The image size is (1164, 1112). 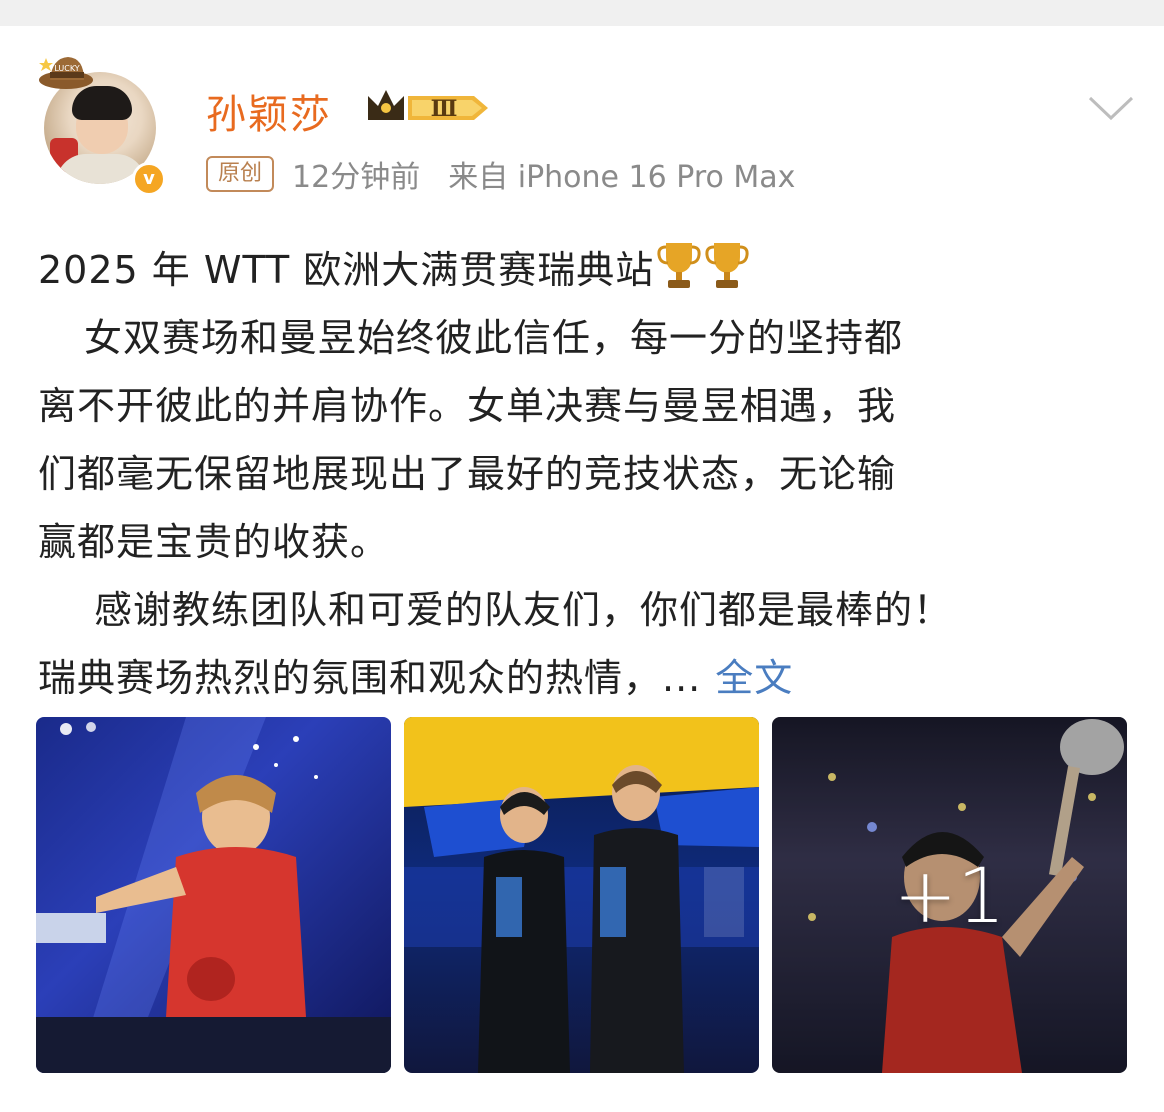 What do you see at coordinates (103, 124) in the screenshot?
I see `avatar: LUCKY v` at bounding box center [103, 124].